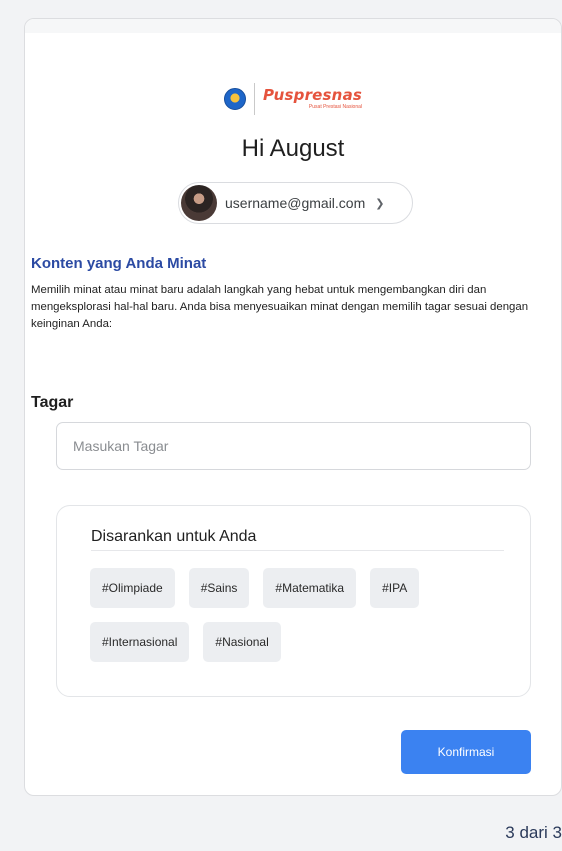  Describe the element at coordinates (119, 263) in the screenshot. I see `section-title: Konten yang Anda Minat` at that location.